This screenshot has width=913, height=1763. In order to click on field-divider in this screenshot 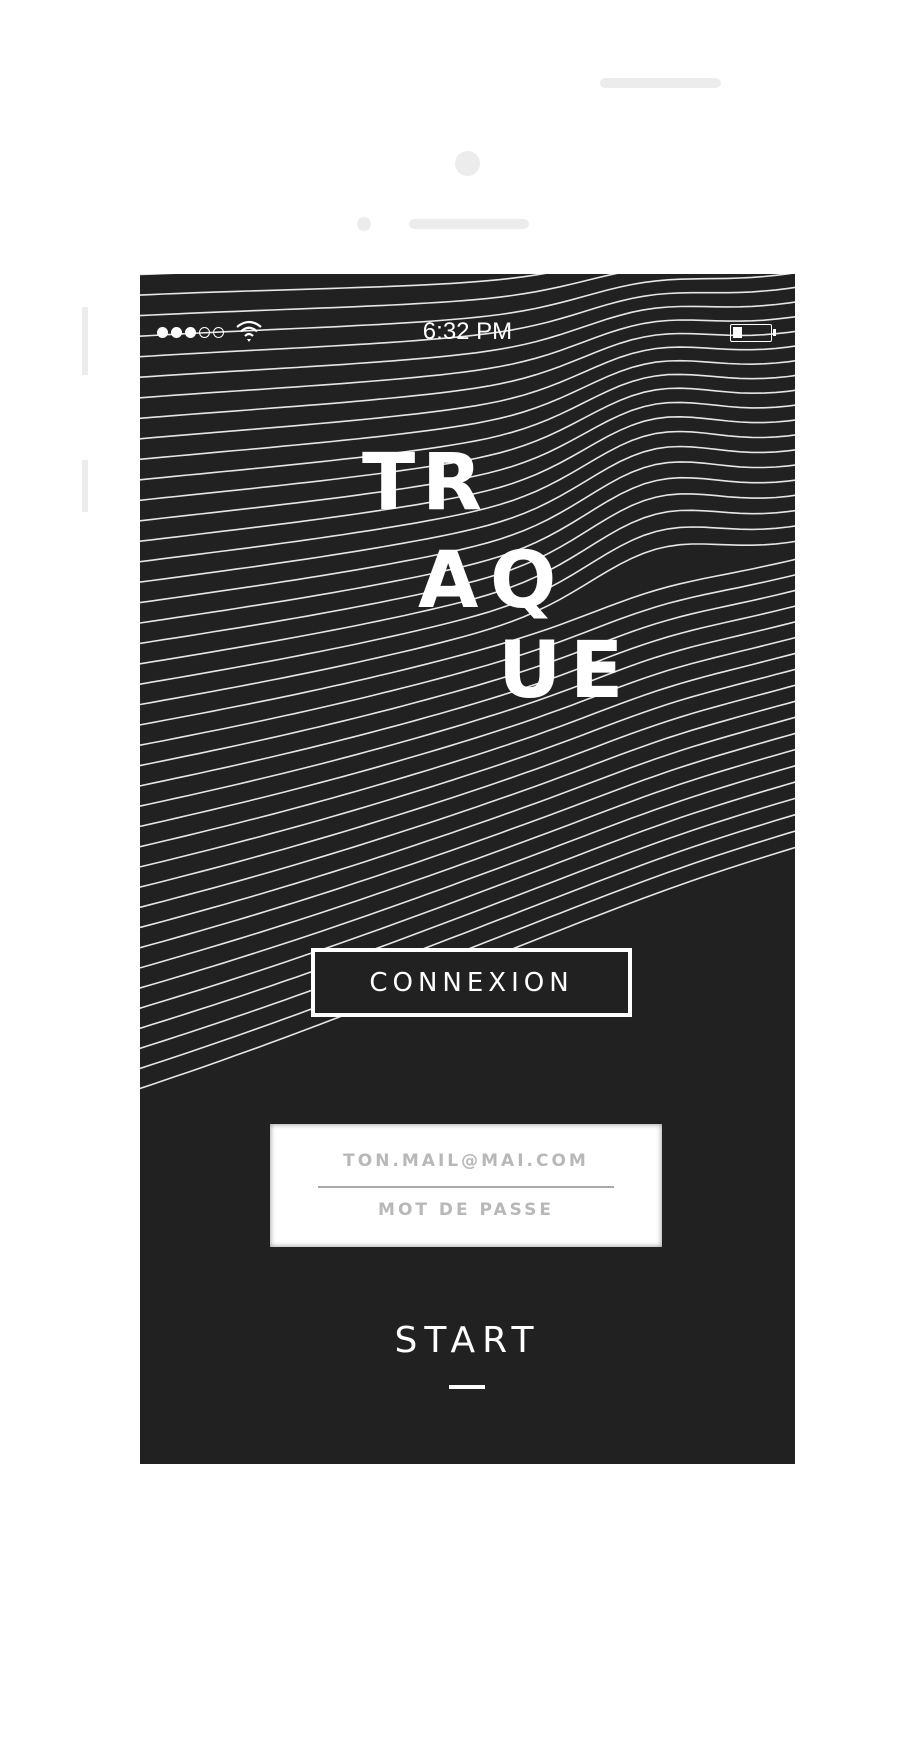, I will do `click(466, 1187)`.